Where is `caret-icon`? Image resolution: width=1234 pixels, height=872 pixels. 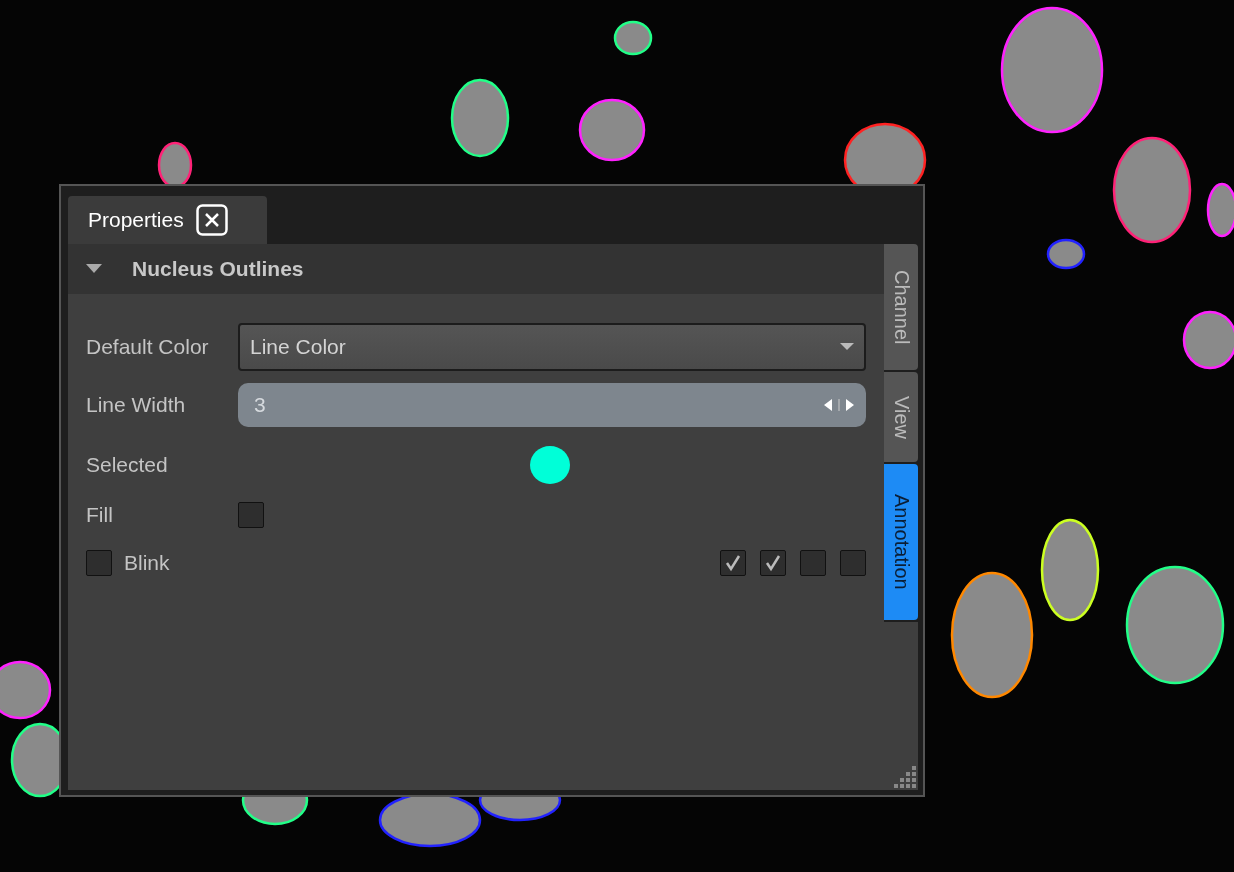
caret-icon is located at coordinates (847, 347).